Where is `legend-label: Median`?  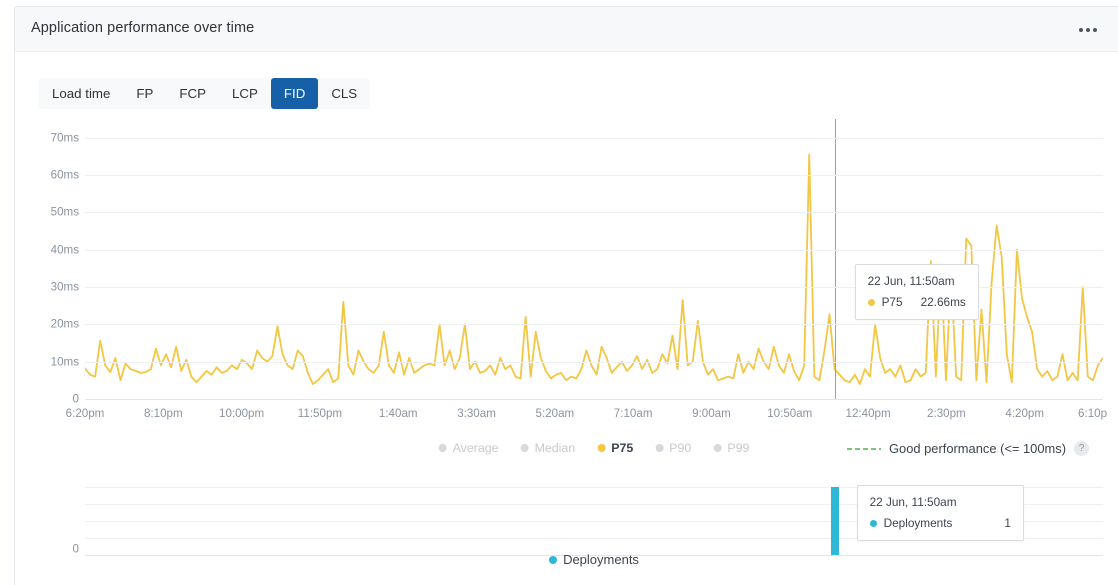 legend-label: Median is located at coordinates (555, 448).